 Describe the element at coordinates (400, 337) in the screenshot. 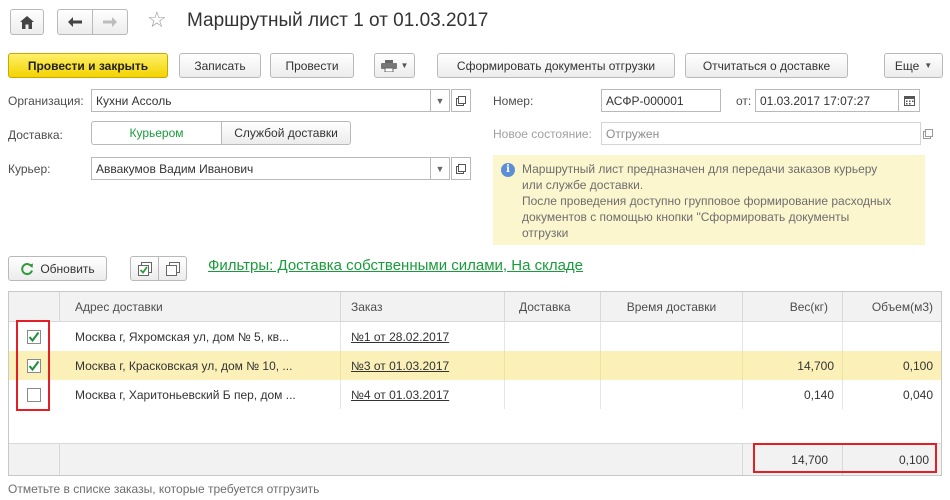

I see `order-link: №1 от 28.02.2017` at that location.